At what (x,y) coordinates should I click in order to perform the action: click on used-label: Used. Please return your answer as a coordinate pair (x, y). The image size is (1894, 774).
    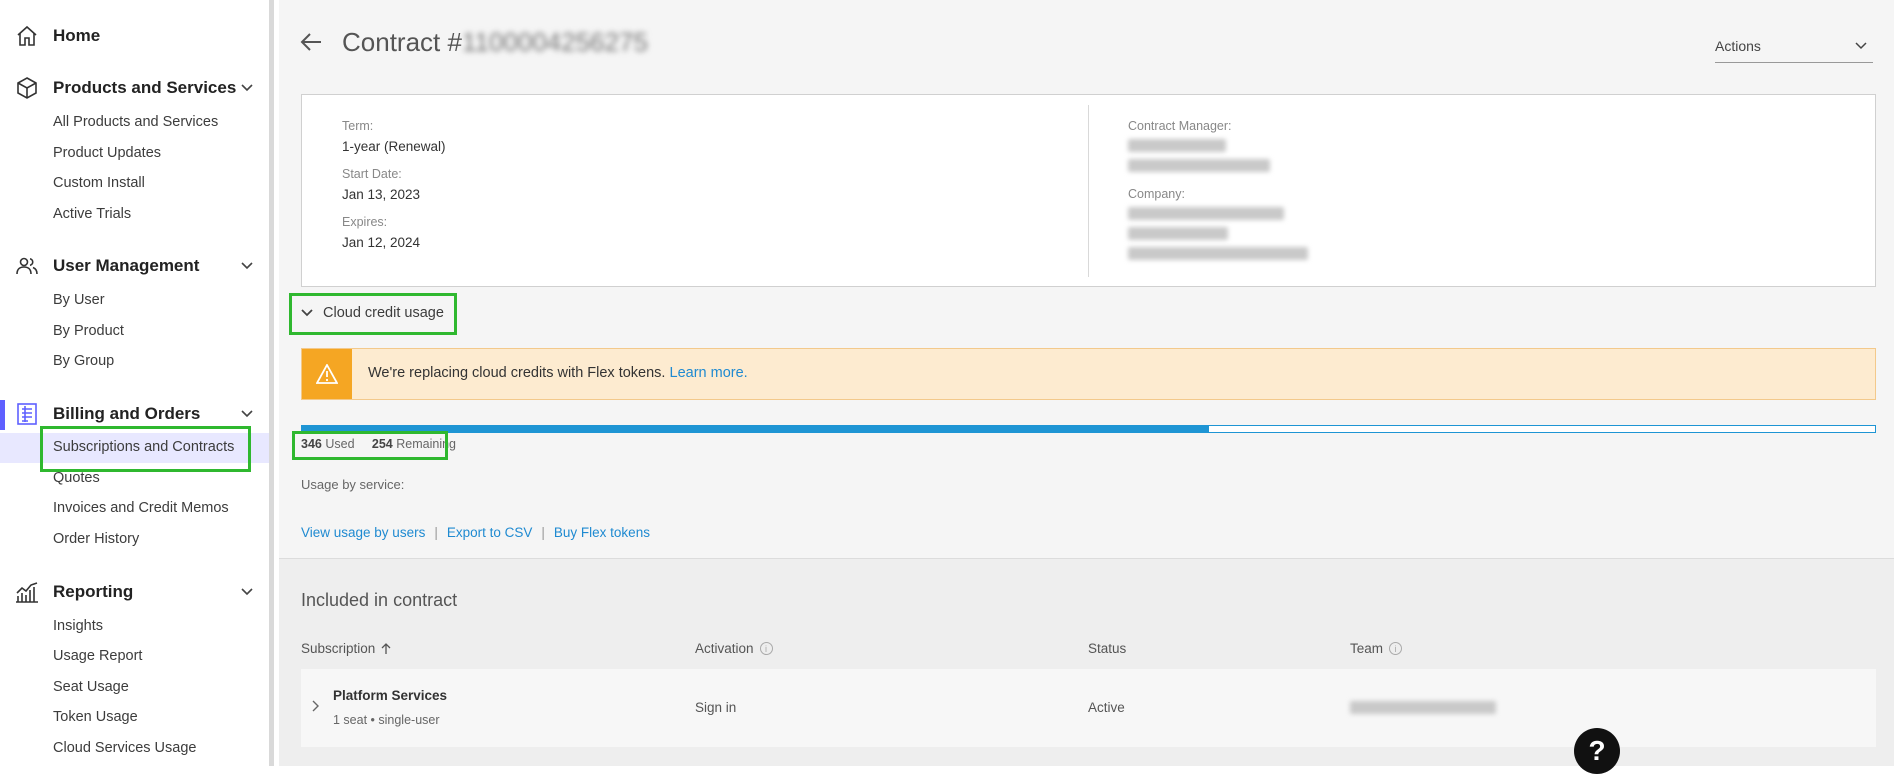
    Looking at the image, I should click on (340, 444).